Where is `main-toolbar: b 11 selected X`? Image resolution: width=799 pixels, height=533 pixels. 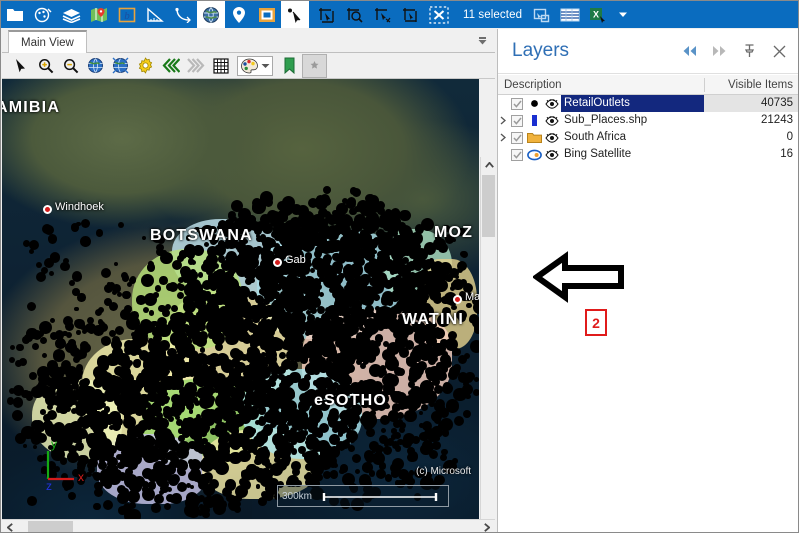 main-toolbar: b 11 selected X is located at coordinates (399, 14).